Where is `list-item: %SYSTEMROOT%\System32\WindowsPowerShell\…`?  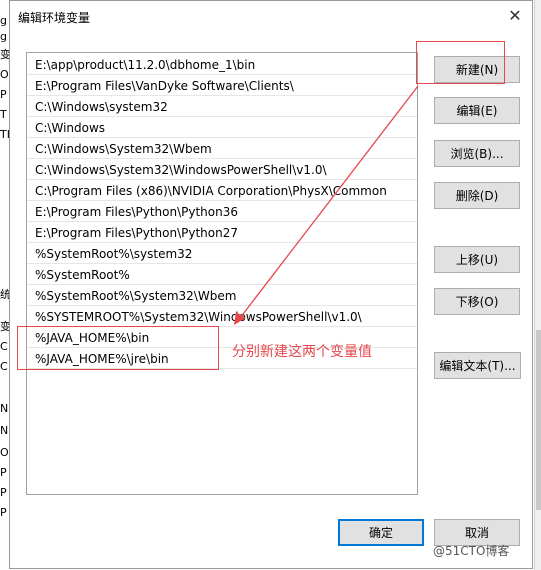 list-item: %SYSTEMROOT%\System32\WindowsPowerShell\… is located at coordinates (222, 317).